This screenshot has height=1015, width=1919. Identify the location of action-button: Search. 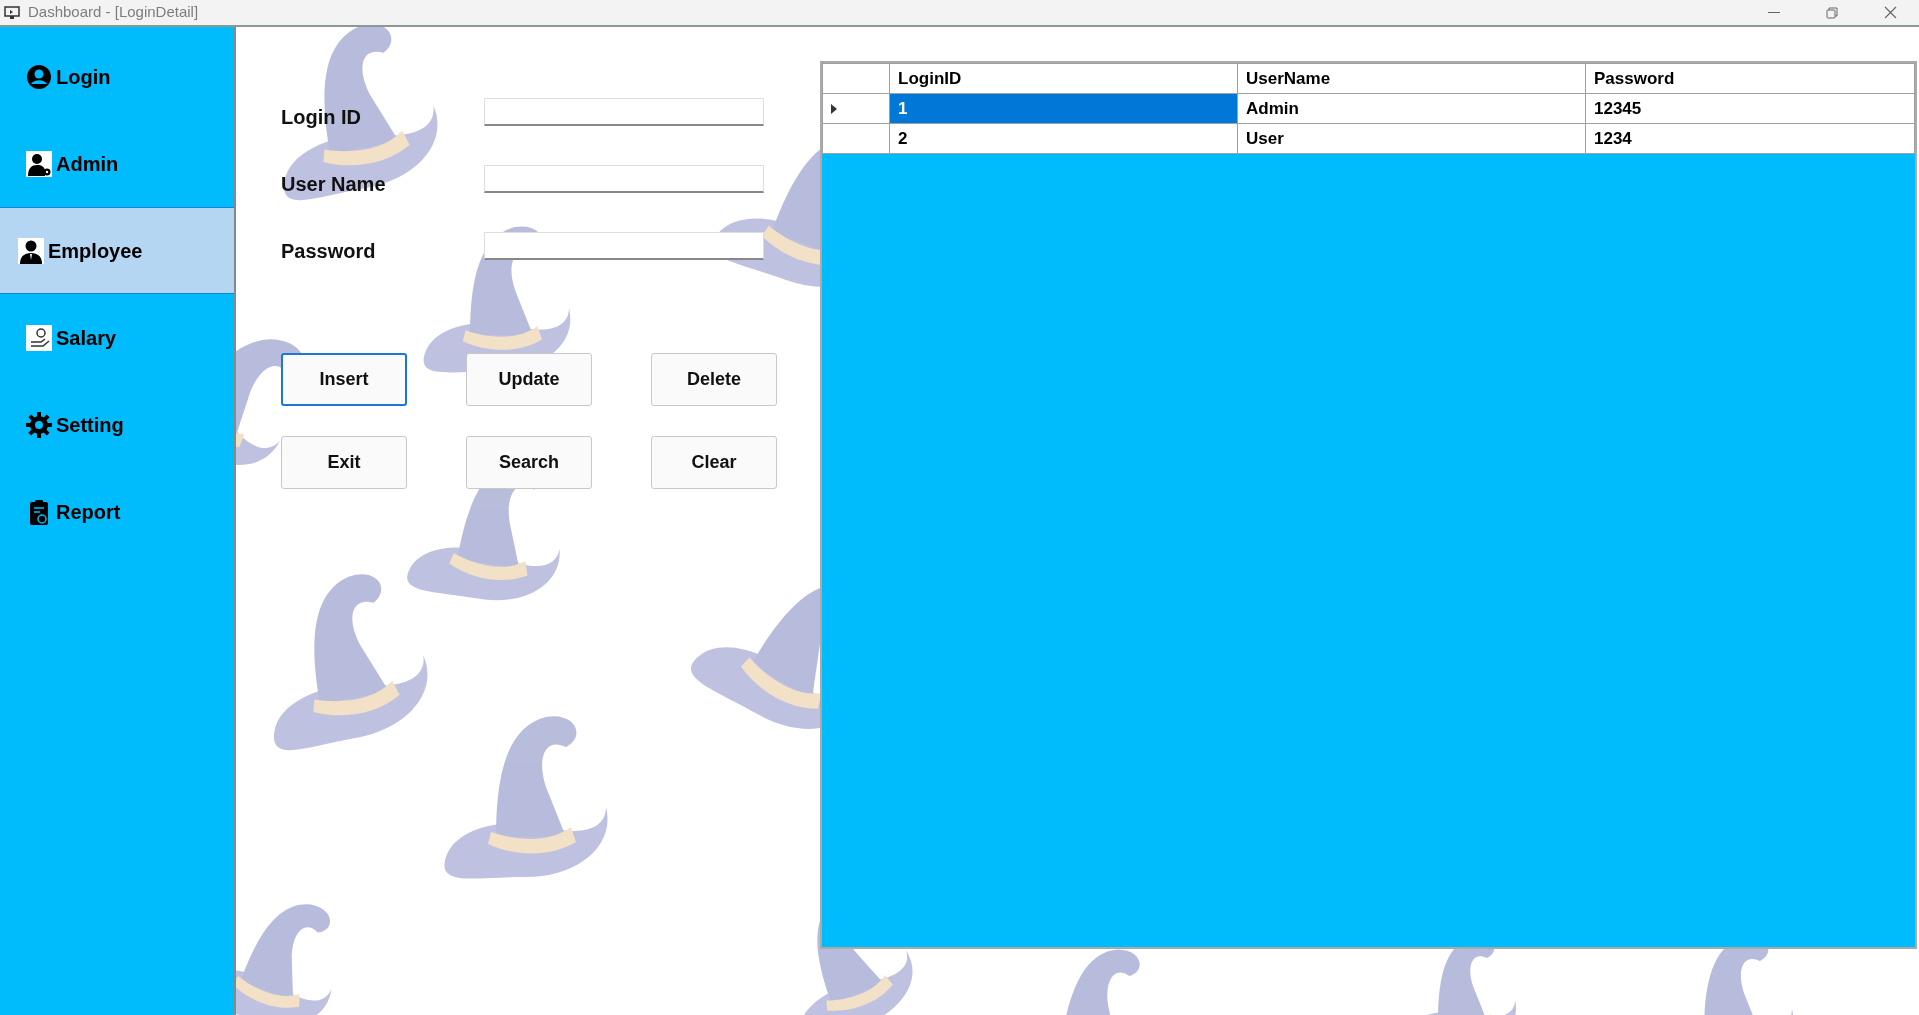
(529, 462).